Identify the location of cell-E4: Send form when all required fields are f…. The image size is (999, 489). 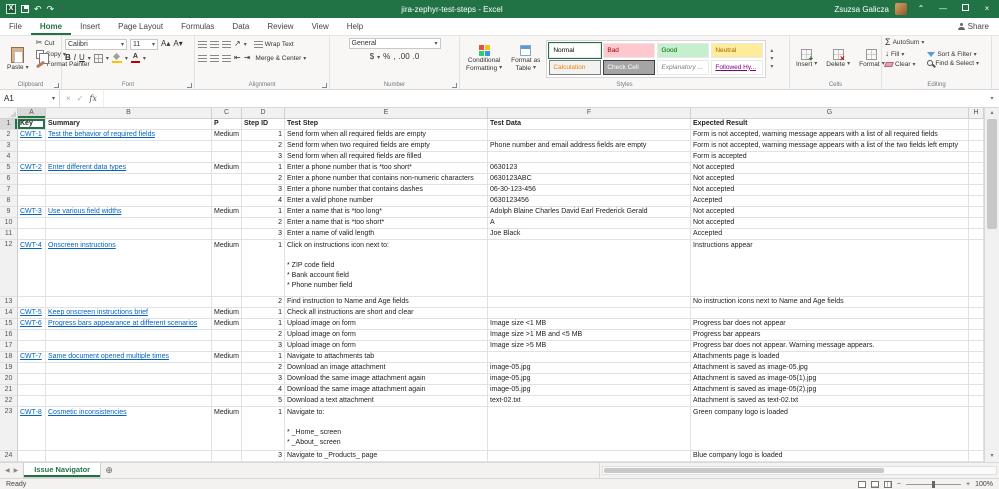
(386, 157).